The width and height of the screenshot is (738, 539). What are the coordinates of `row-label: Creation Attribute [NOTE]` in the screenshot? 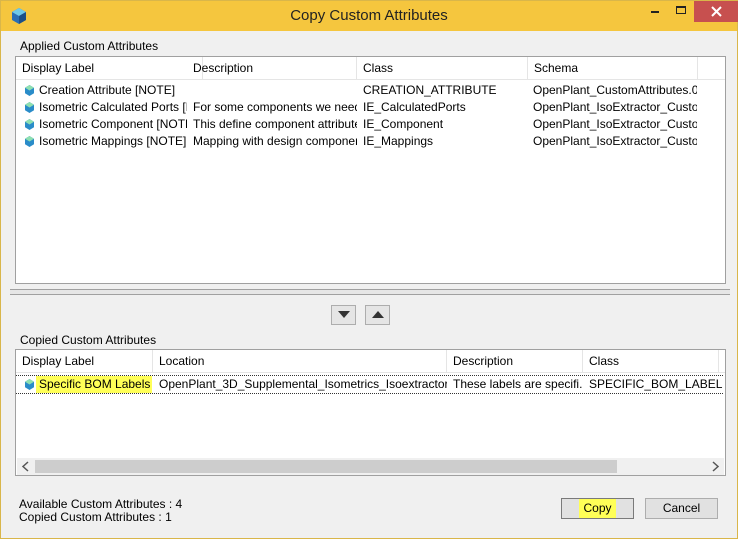 It's located at (107, 90).